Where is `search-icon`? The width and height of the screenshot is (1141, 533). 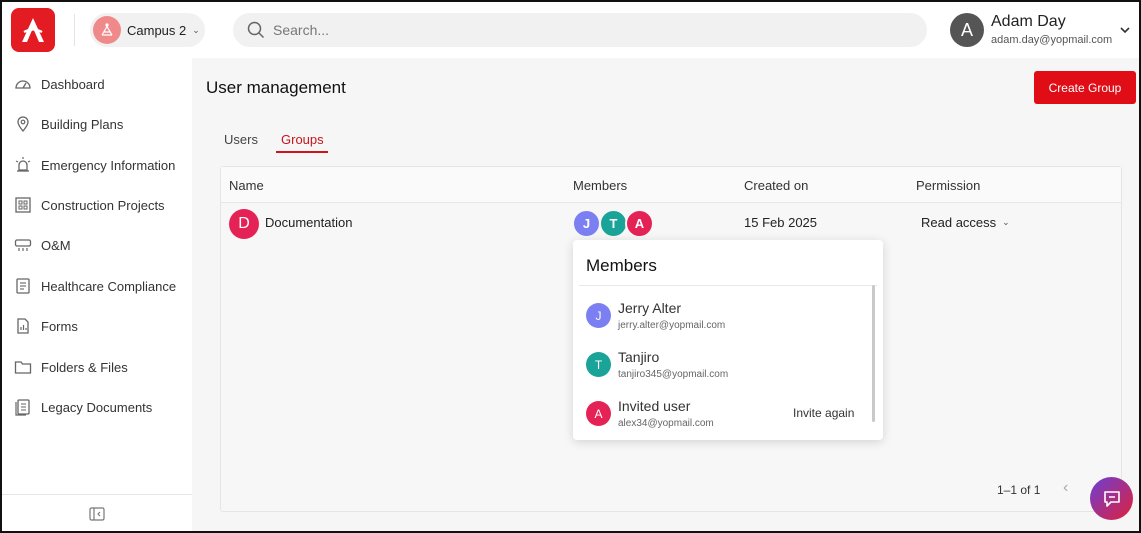
search-icon is located at coordinates (256, 30).